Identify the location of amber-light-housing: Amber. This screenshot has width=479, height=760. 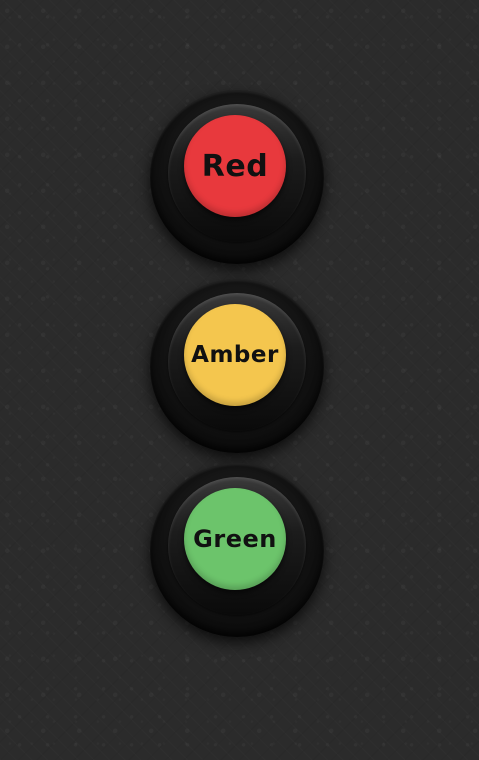
(237, 366).